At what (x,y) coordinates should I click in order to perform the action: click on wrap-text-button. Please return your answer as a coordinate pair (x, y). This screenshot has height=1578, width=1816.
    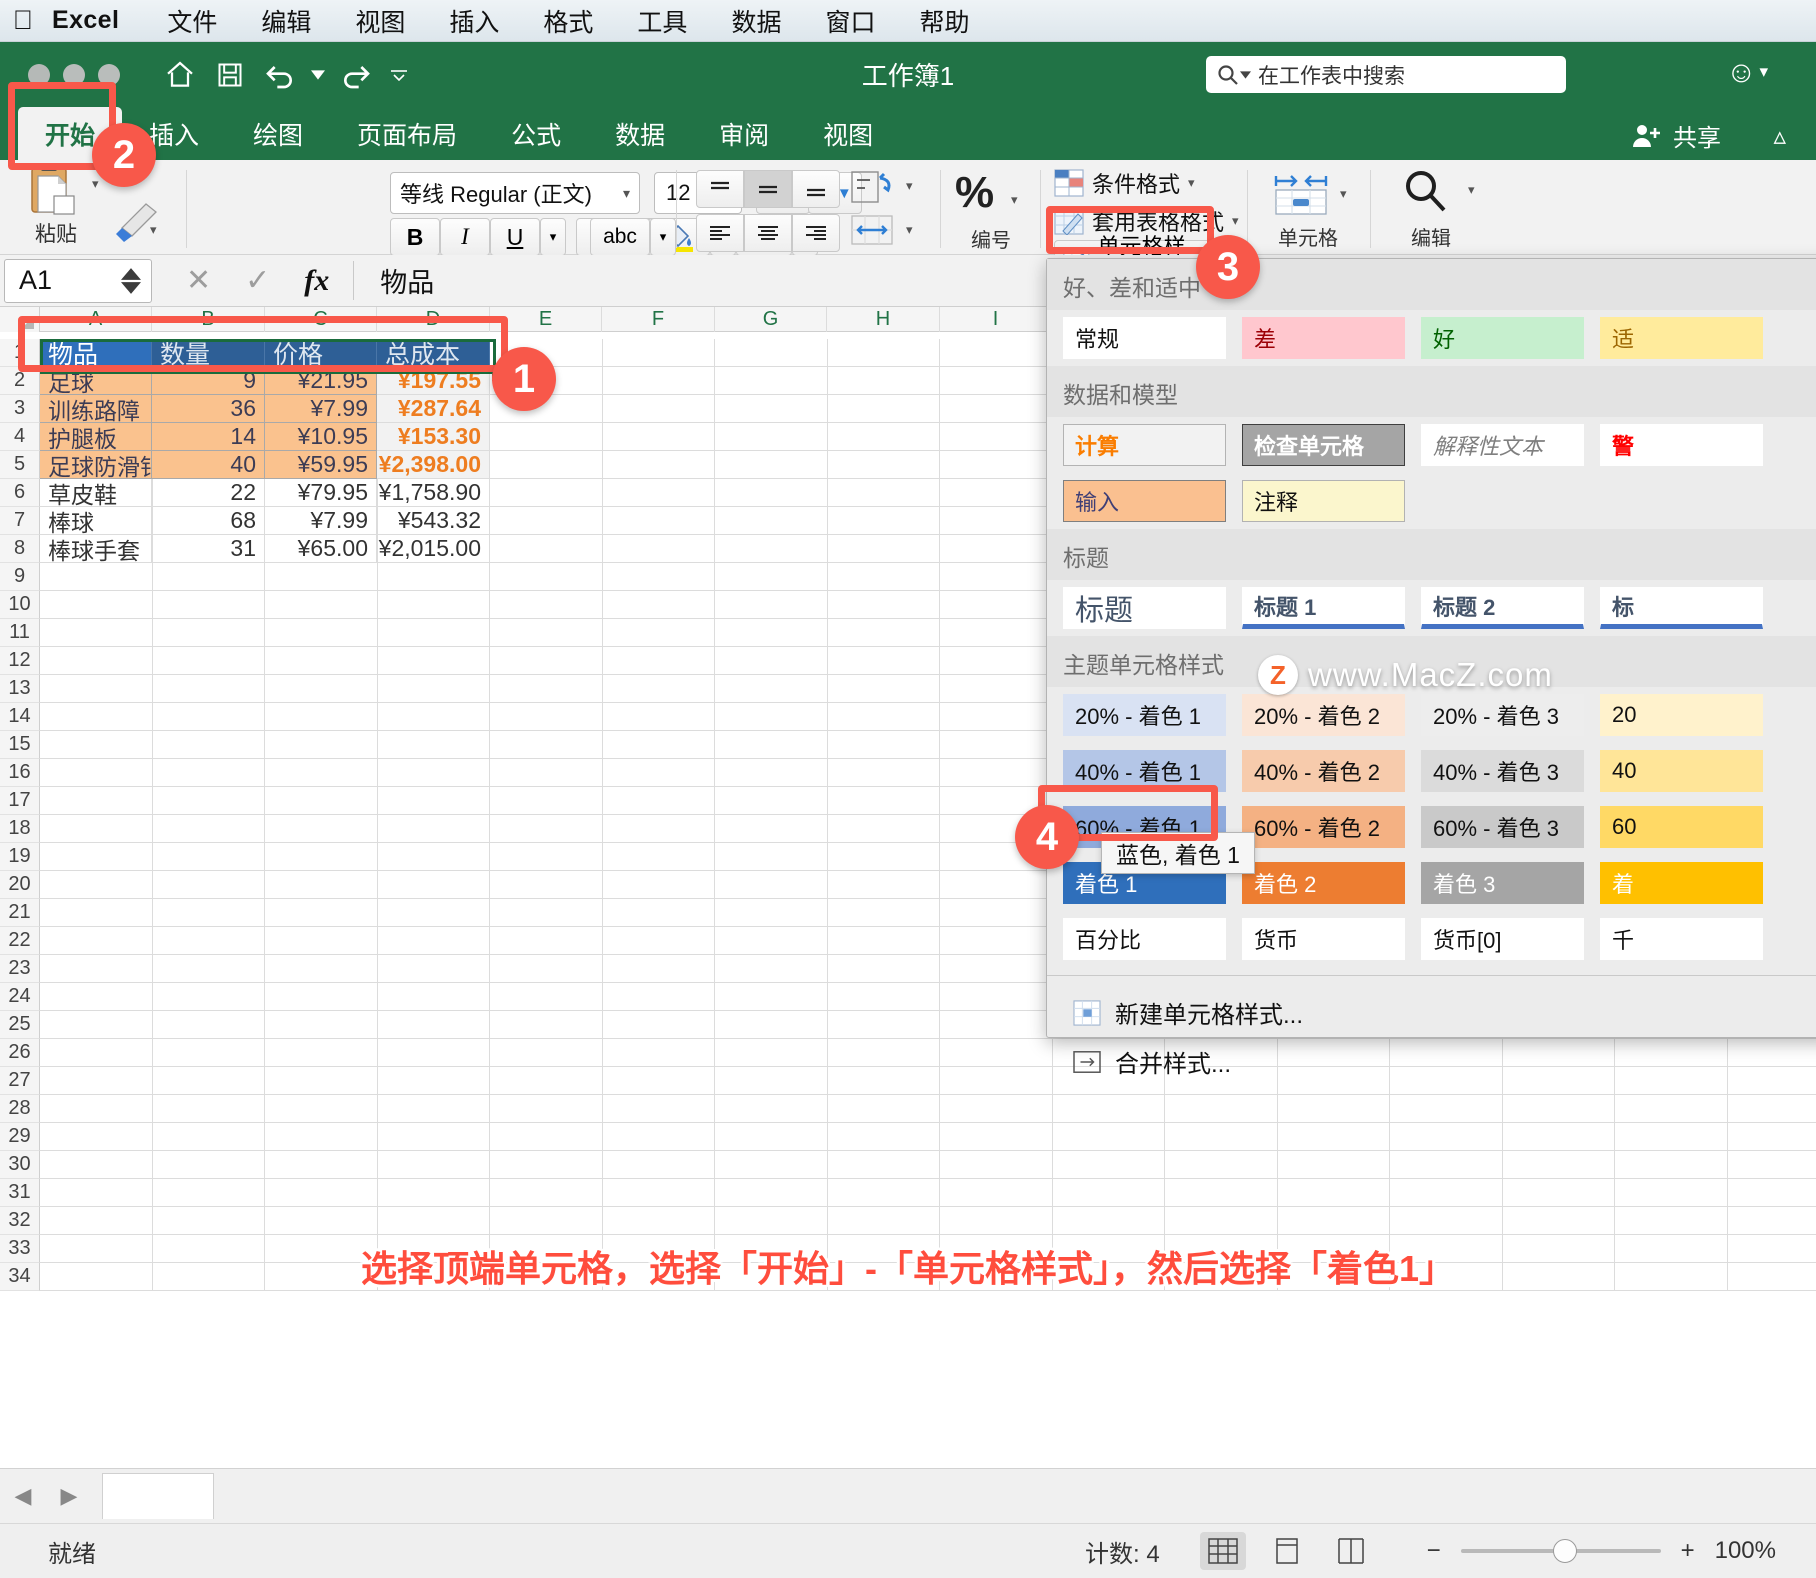
    Looking at the image, I should click on (873, 190).